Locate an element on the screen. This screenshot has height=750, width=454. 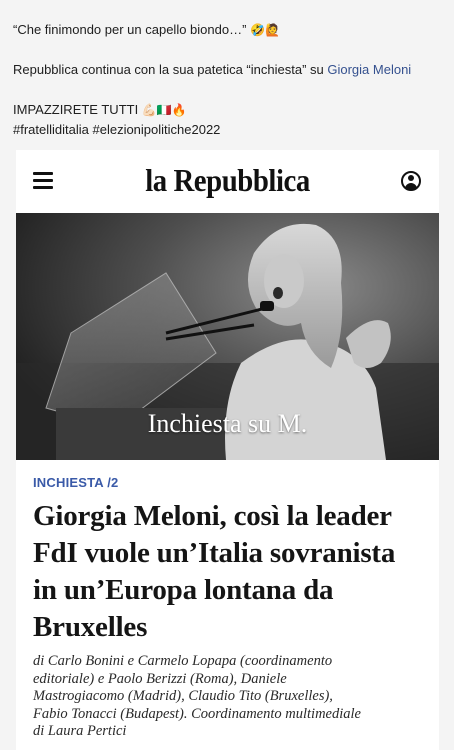
hashtag-list: #fratelliditalia #elezionipolitiche2022 is located at coordinates (116, 129).